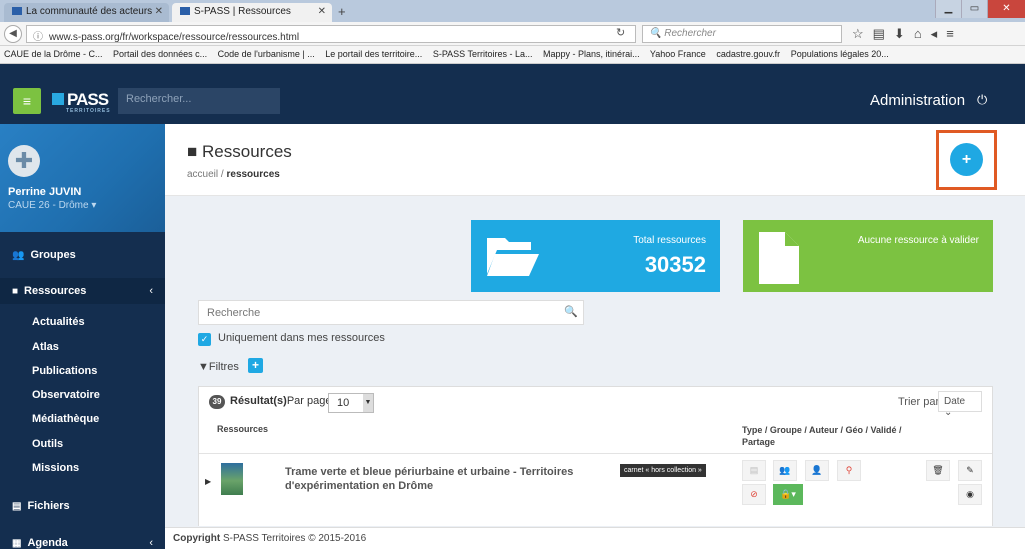  I want to click on sidebar-item-publications: Publications, so click(82, 371).